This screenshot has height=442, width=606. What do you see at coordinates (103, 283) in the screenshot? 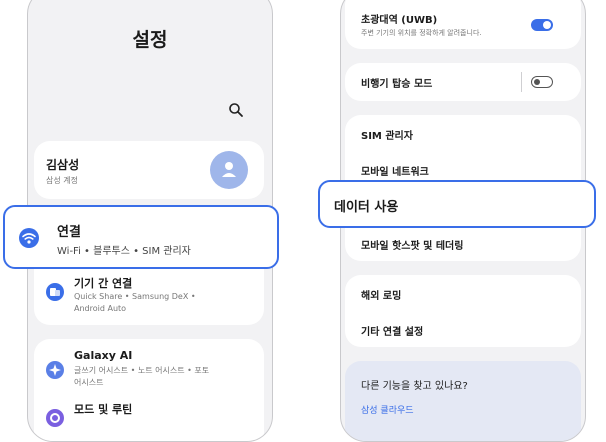
I see `device-connect-label: 기기 간 연결` at bounding box center [103, 283].